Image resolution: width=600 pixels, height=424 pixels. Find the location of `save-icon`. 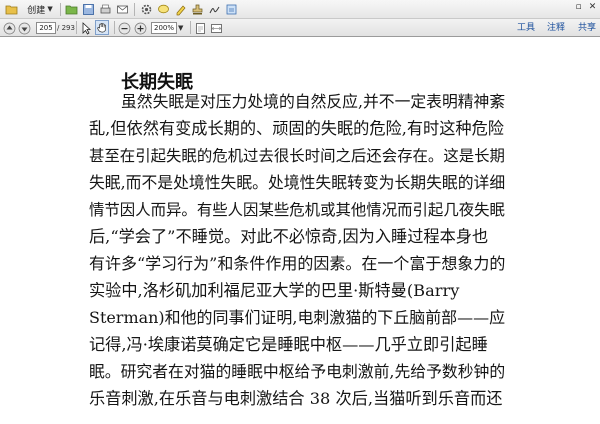

save-icon is located at coordinates (88, 9).